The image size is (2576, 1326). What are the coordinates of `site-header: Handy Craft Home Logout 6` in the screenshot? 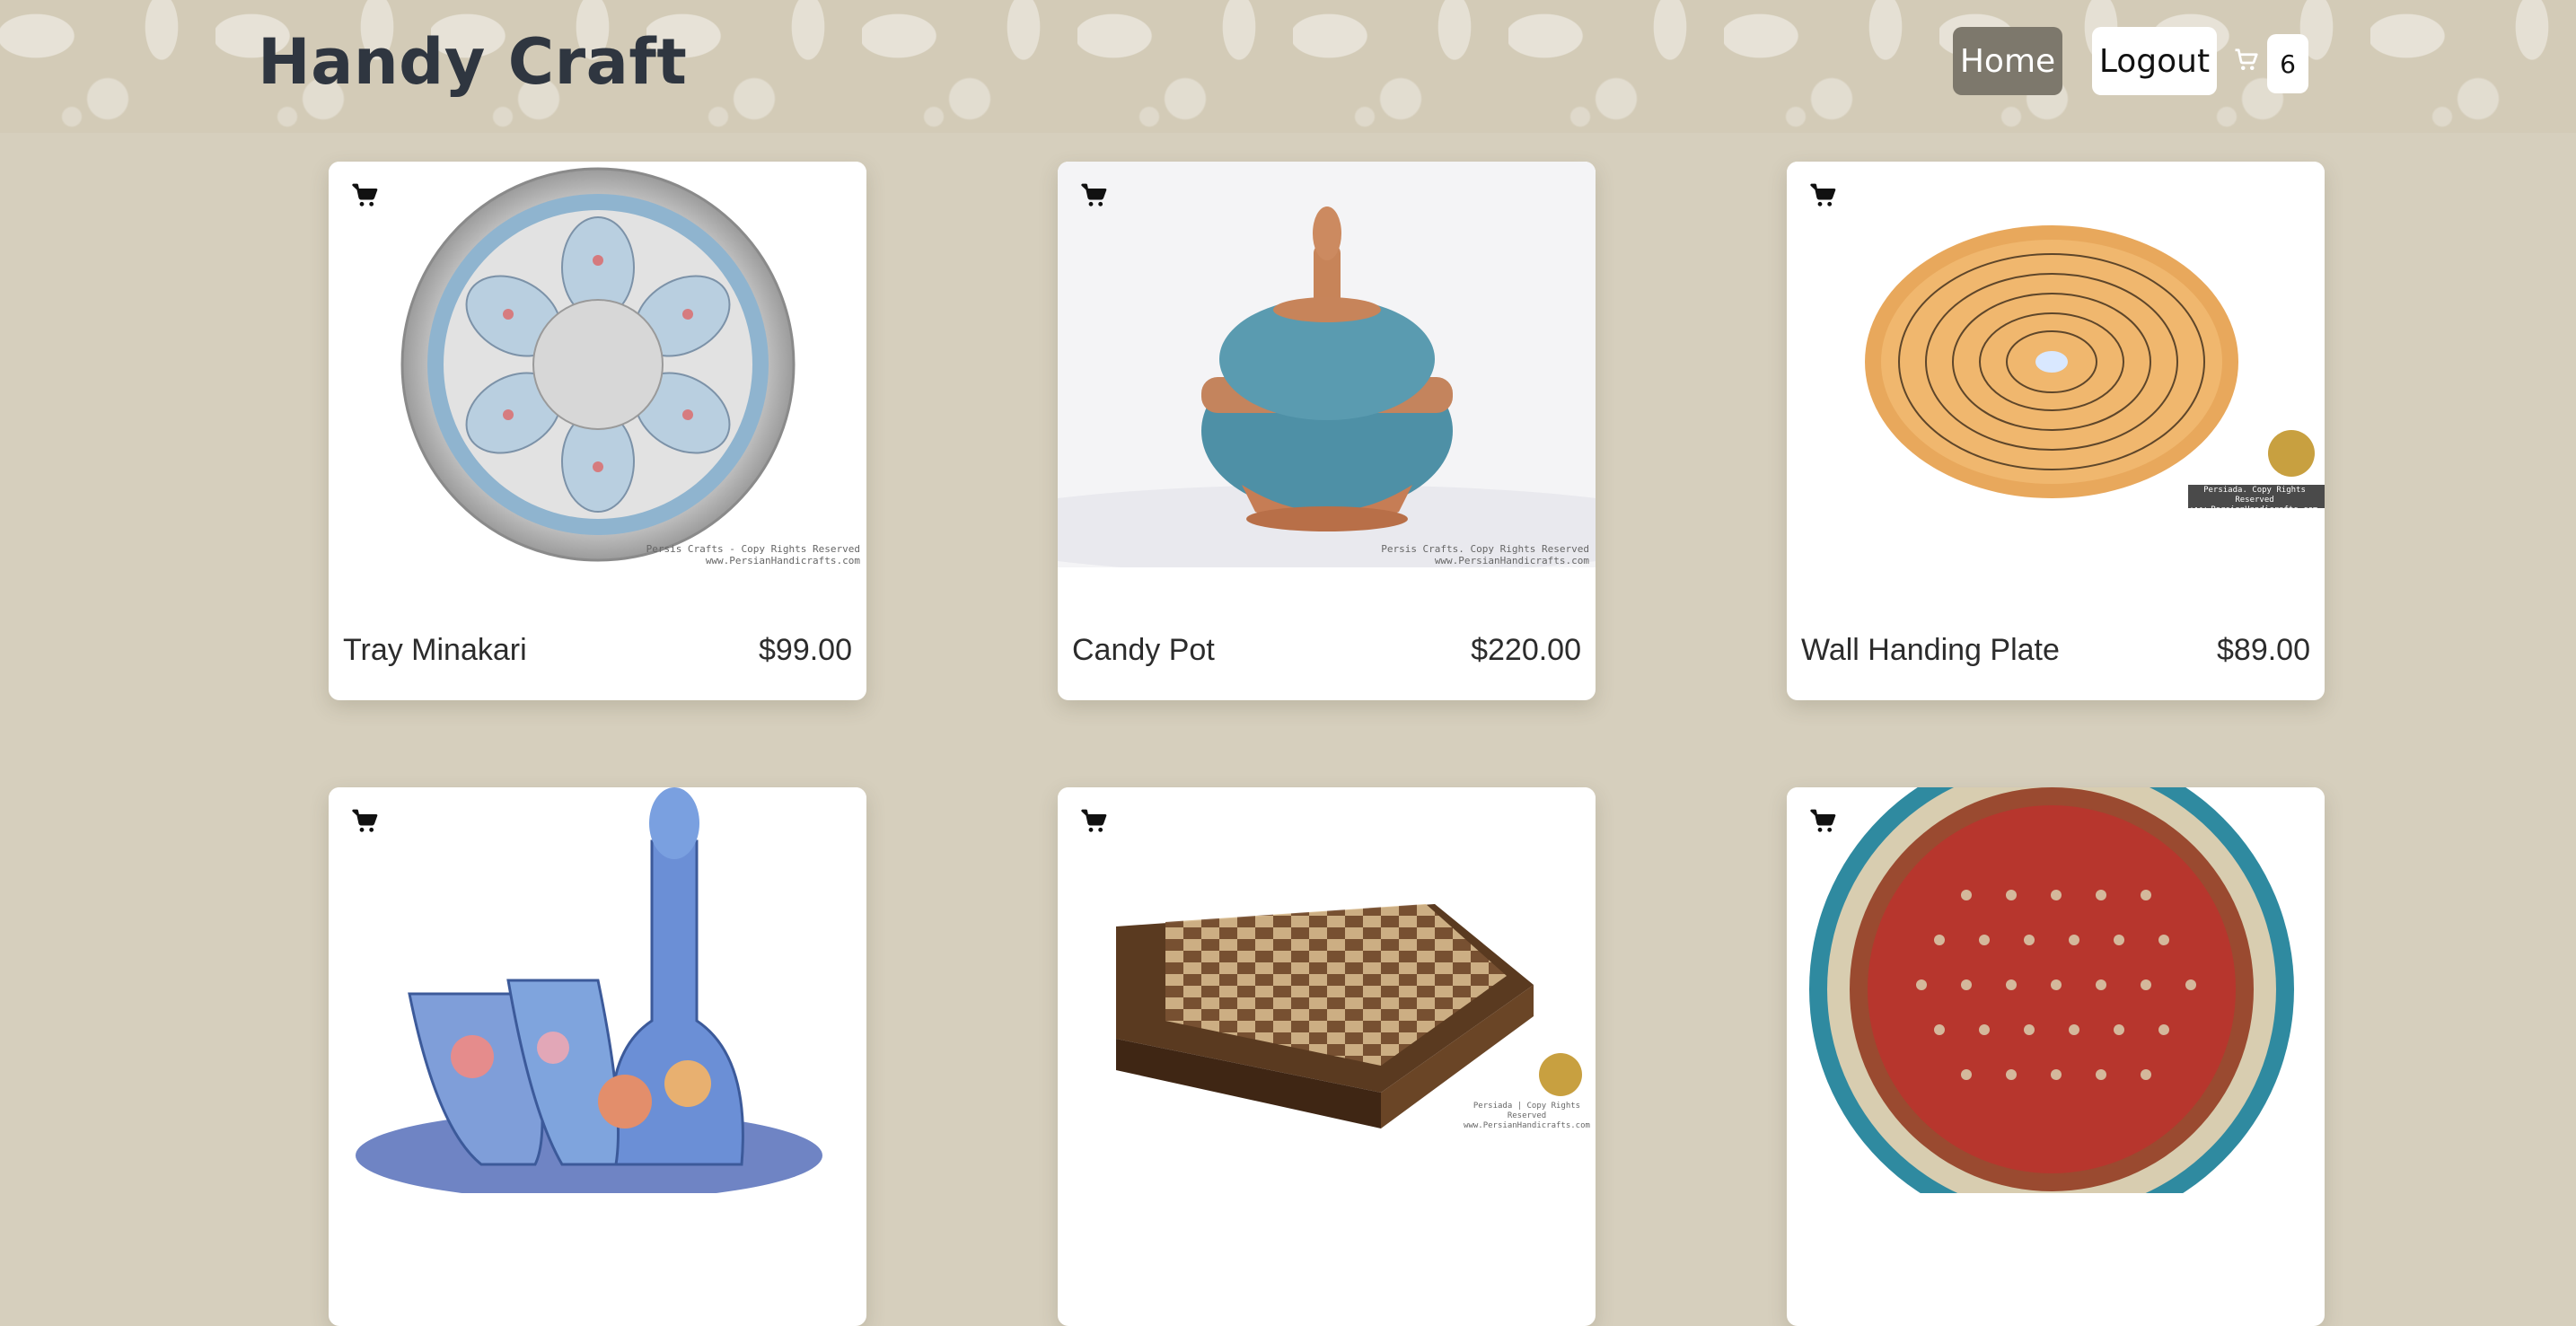 It's located at (1288, 66).